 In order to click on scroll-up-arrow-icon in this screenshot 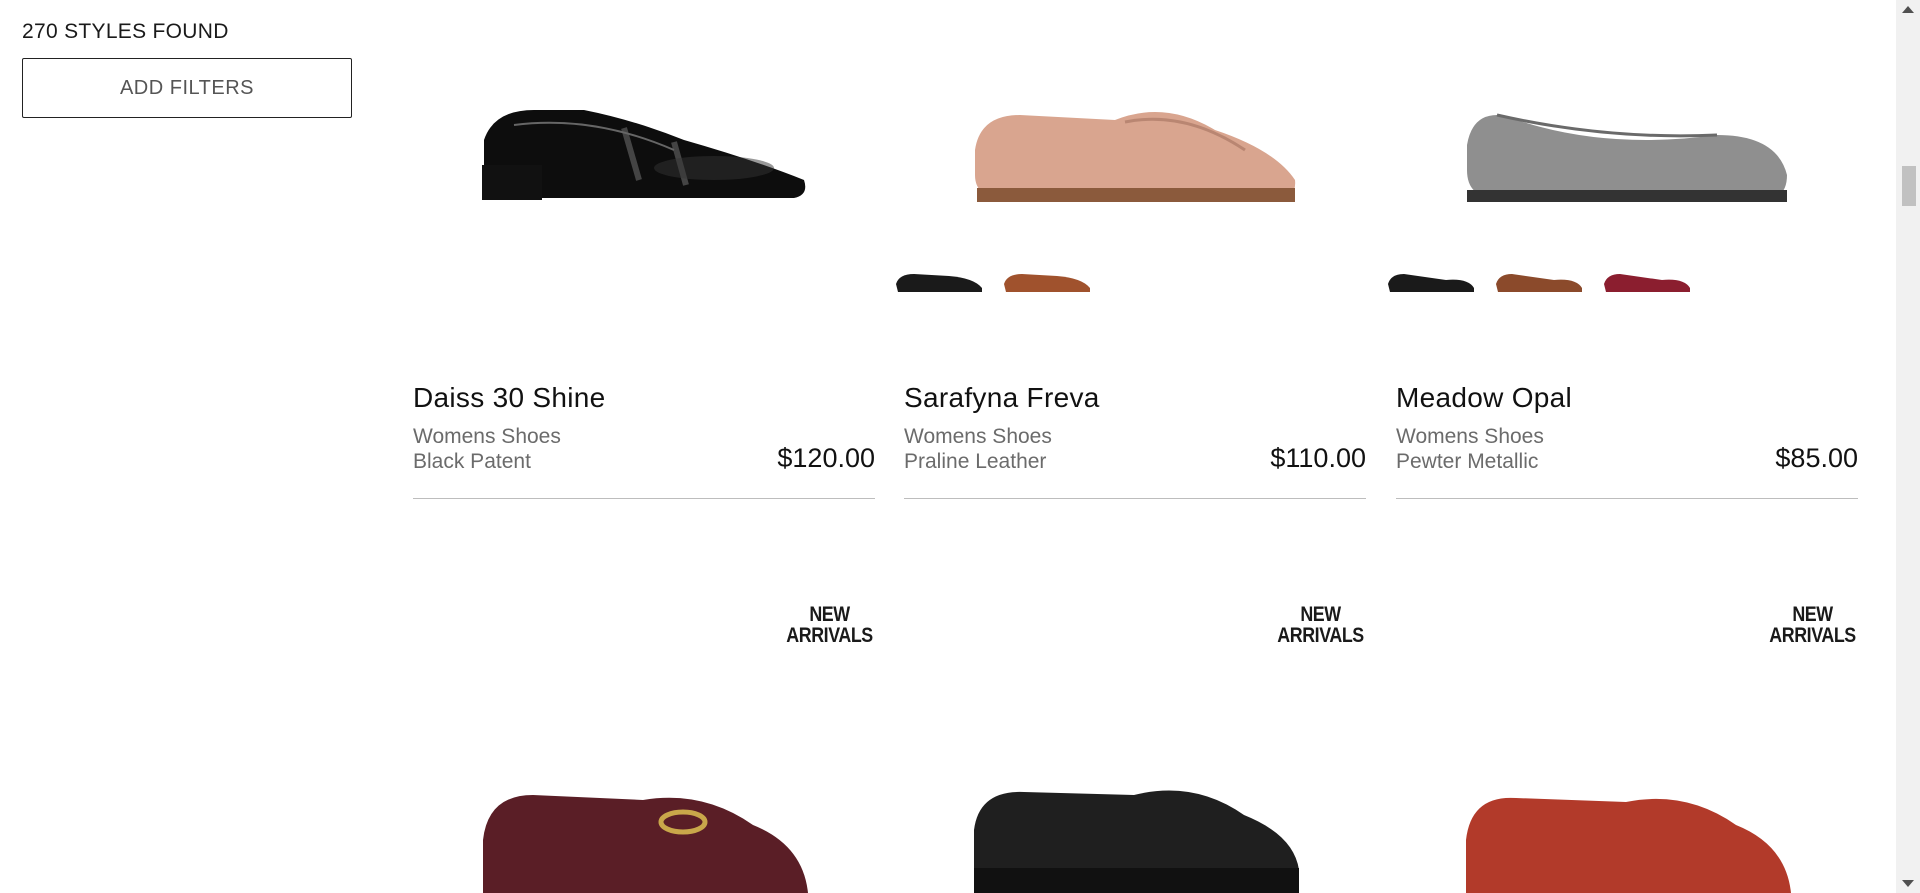, I will do `click(1908, 9)`.